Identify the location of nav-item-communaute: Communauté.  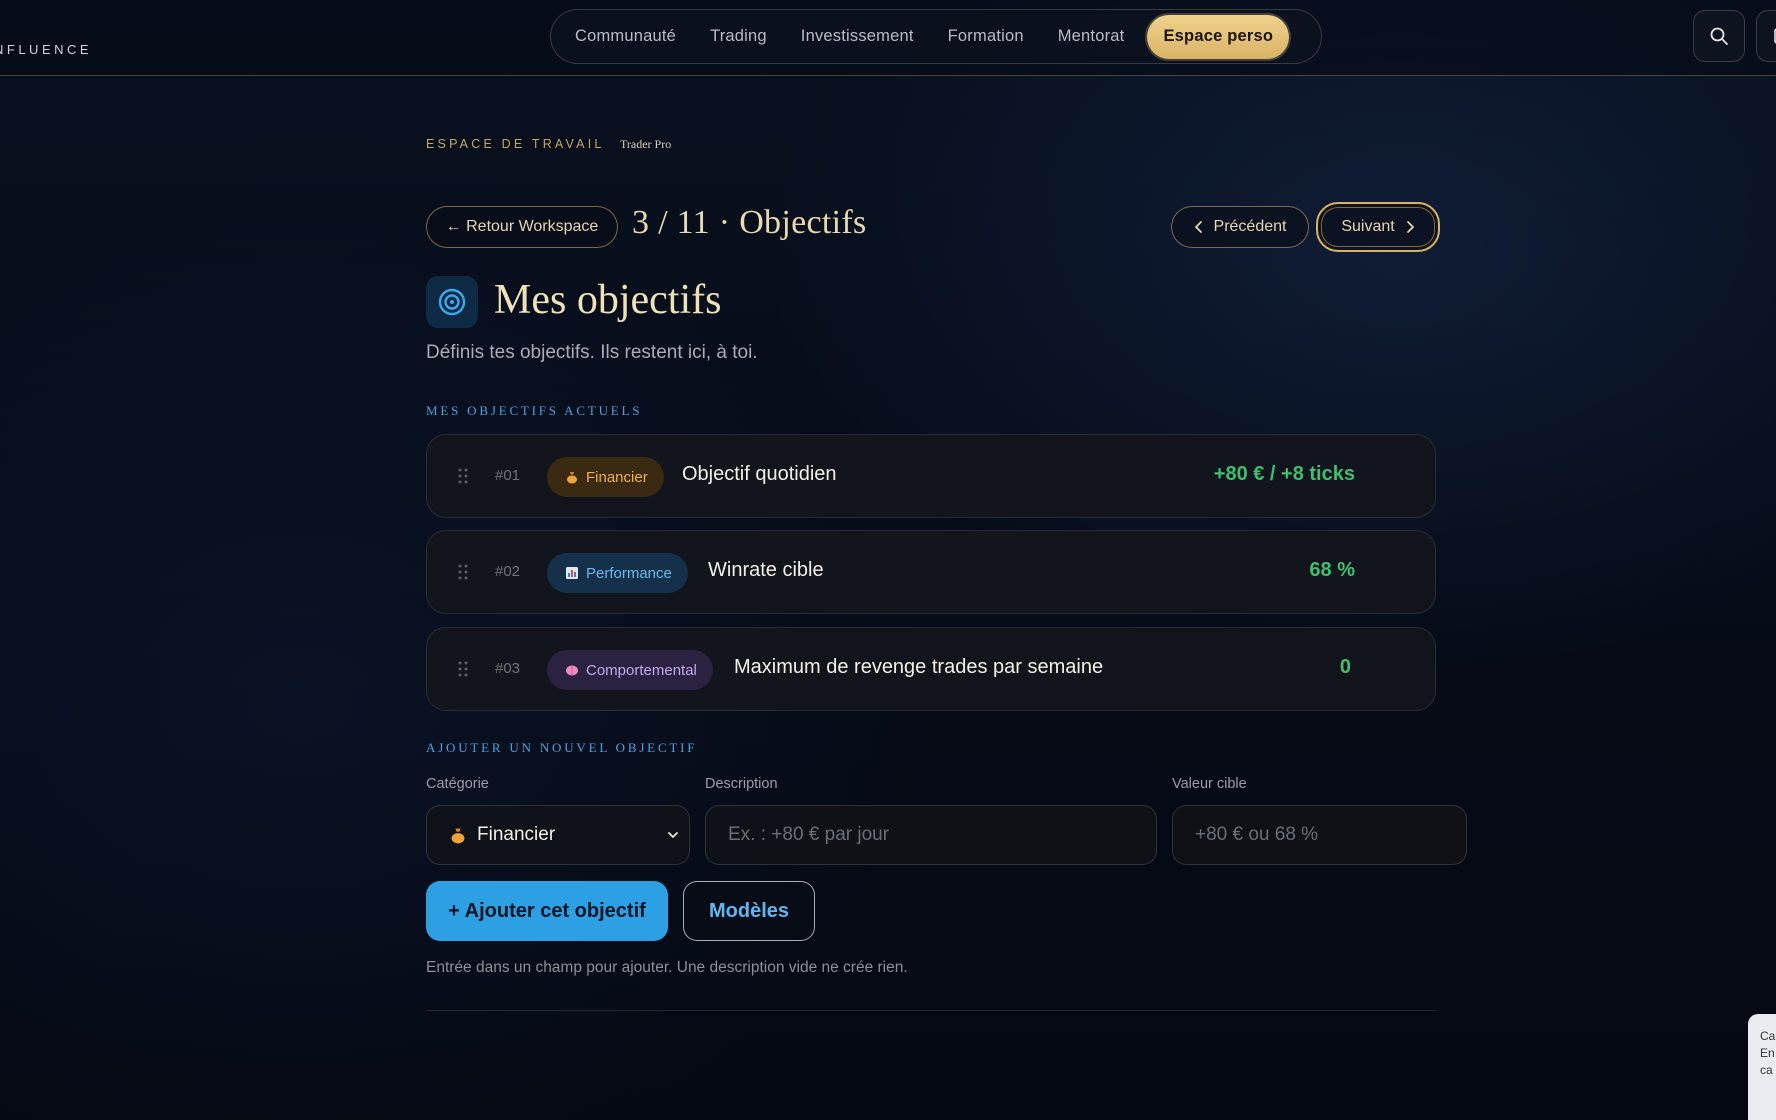
(625, 37).